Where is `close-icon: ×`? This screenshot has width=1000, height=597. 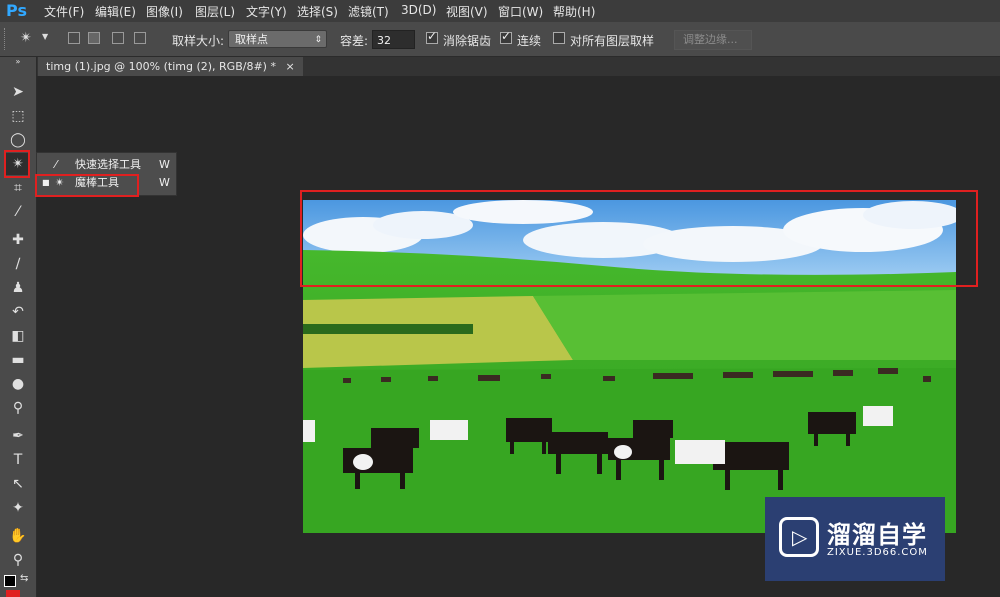
close-icon: × is located at coordinates (289, 66).